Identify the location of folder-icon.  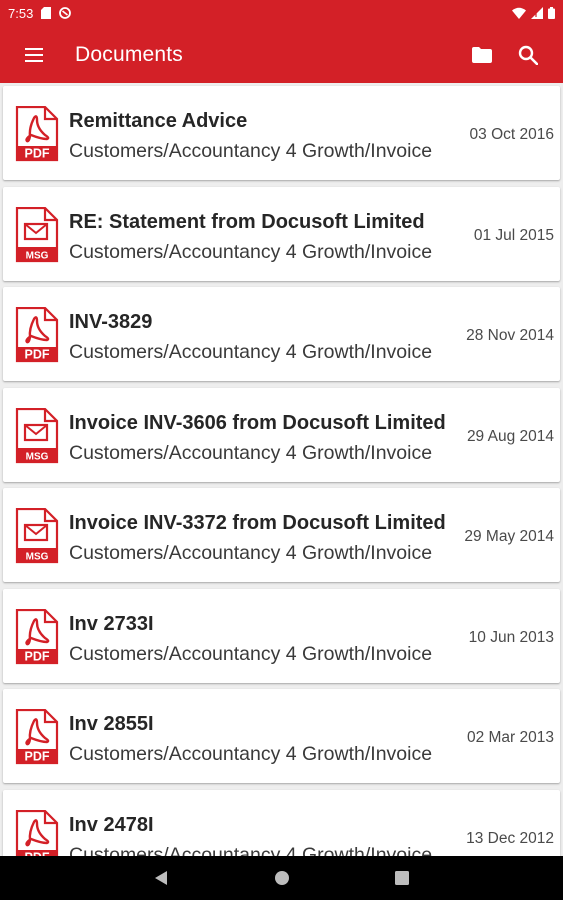
(482, 55).